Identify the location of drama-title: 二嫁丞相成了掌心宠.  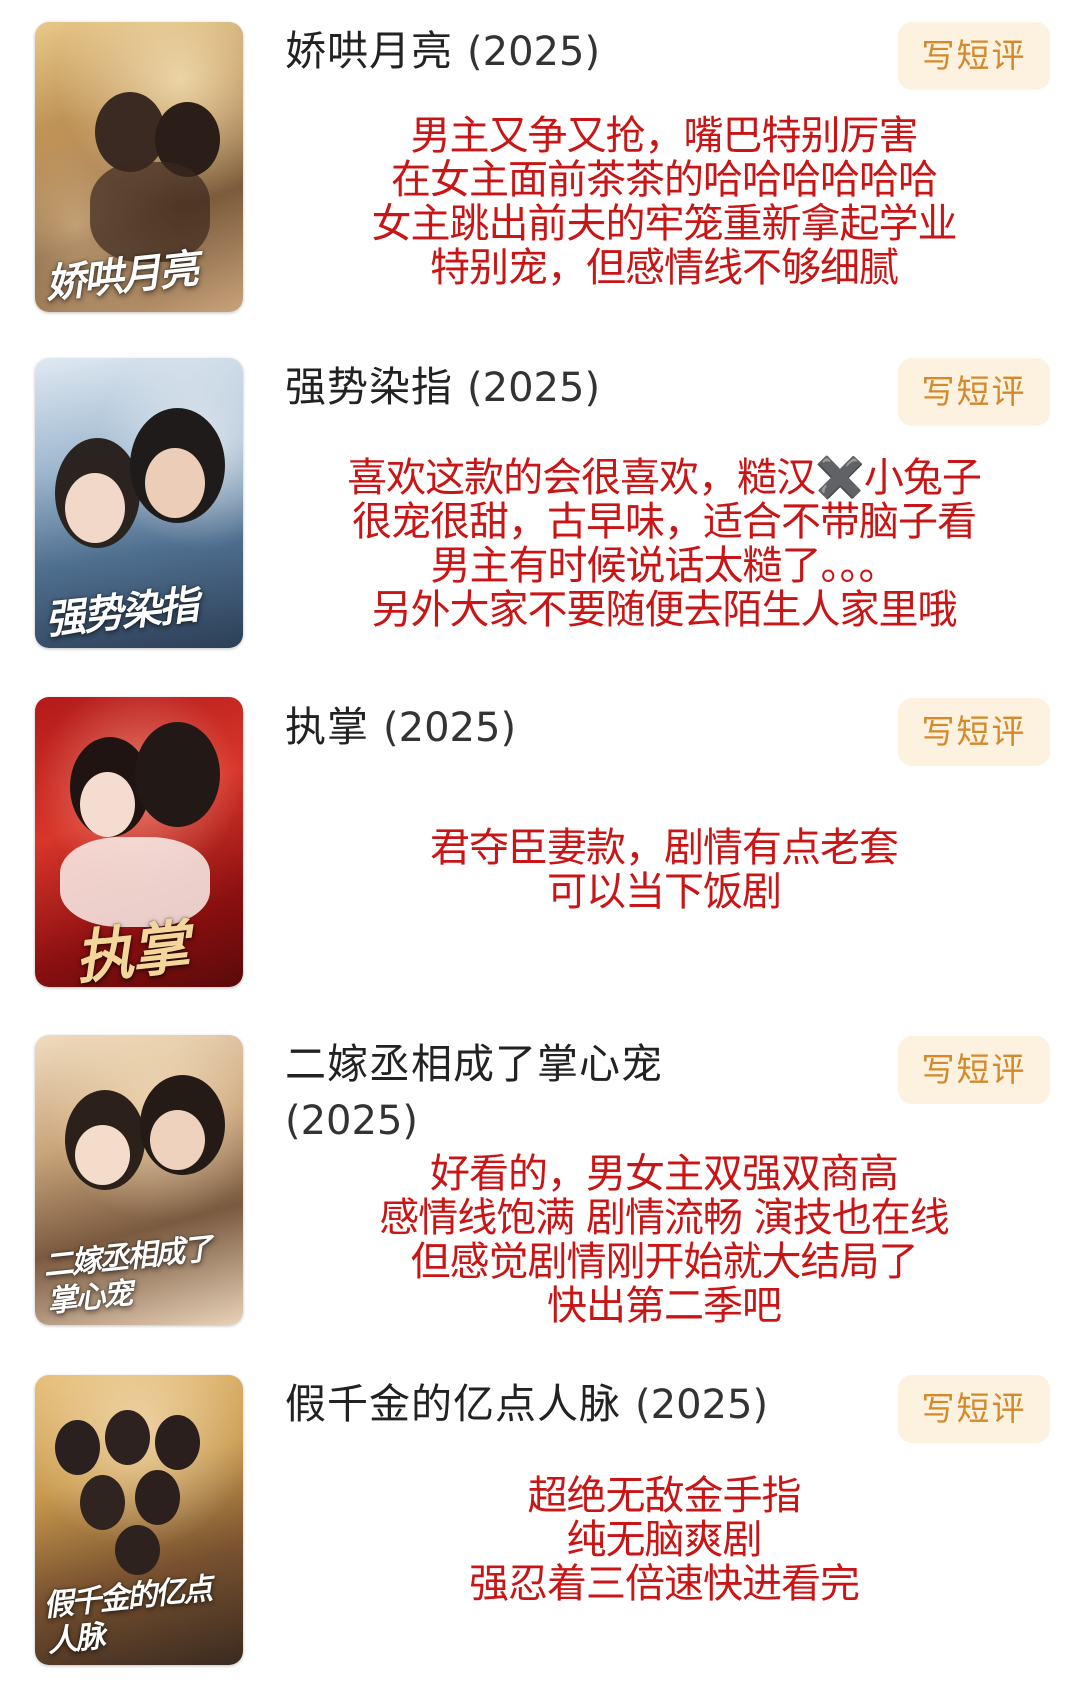
(474, 1064).